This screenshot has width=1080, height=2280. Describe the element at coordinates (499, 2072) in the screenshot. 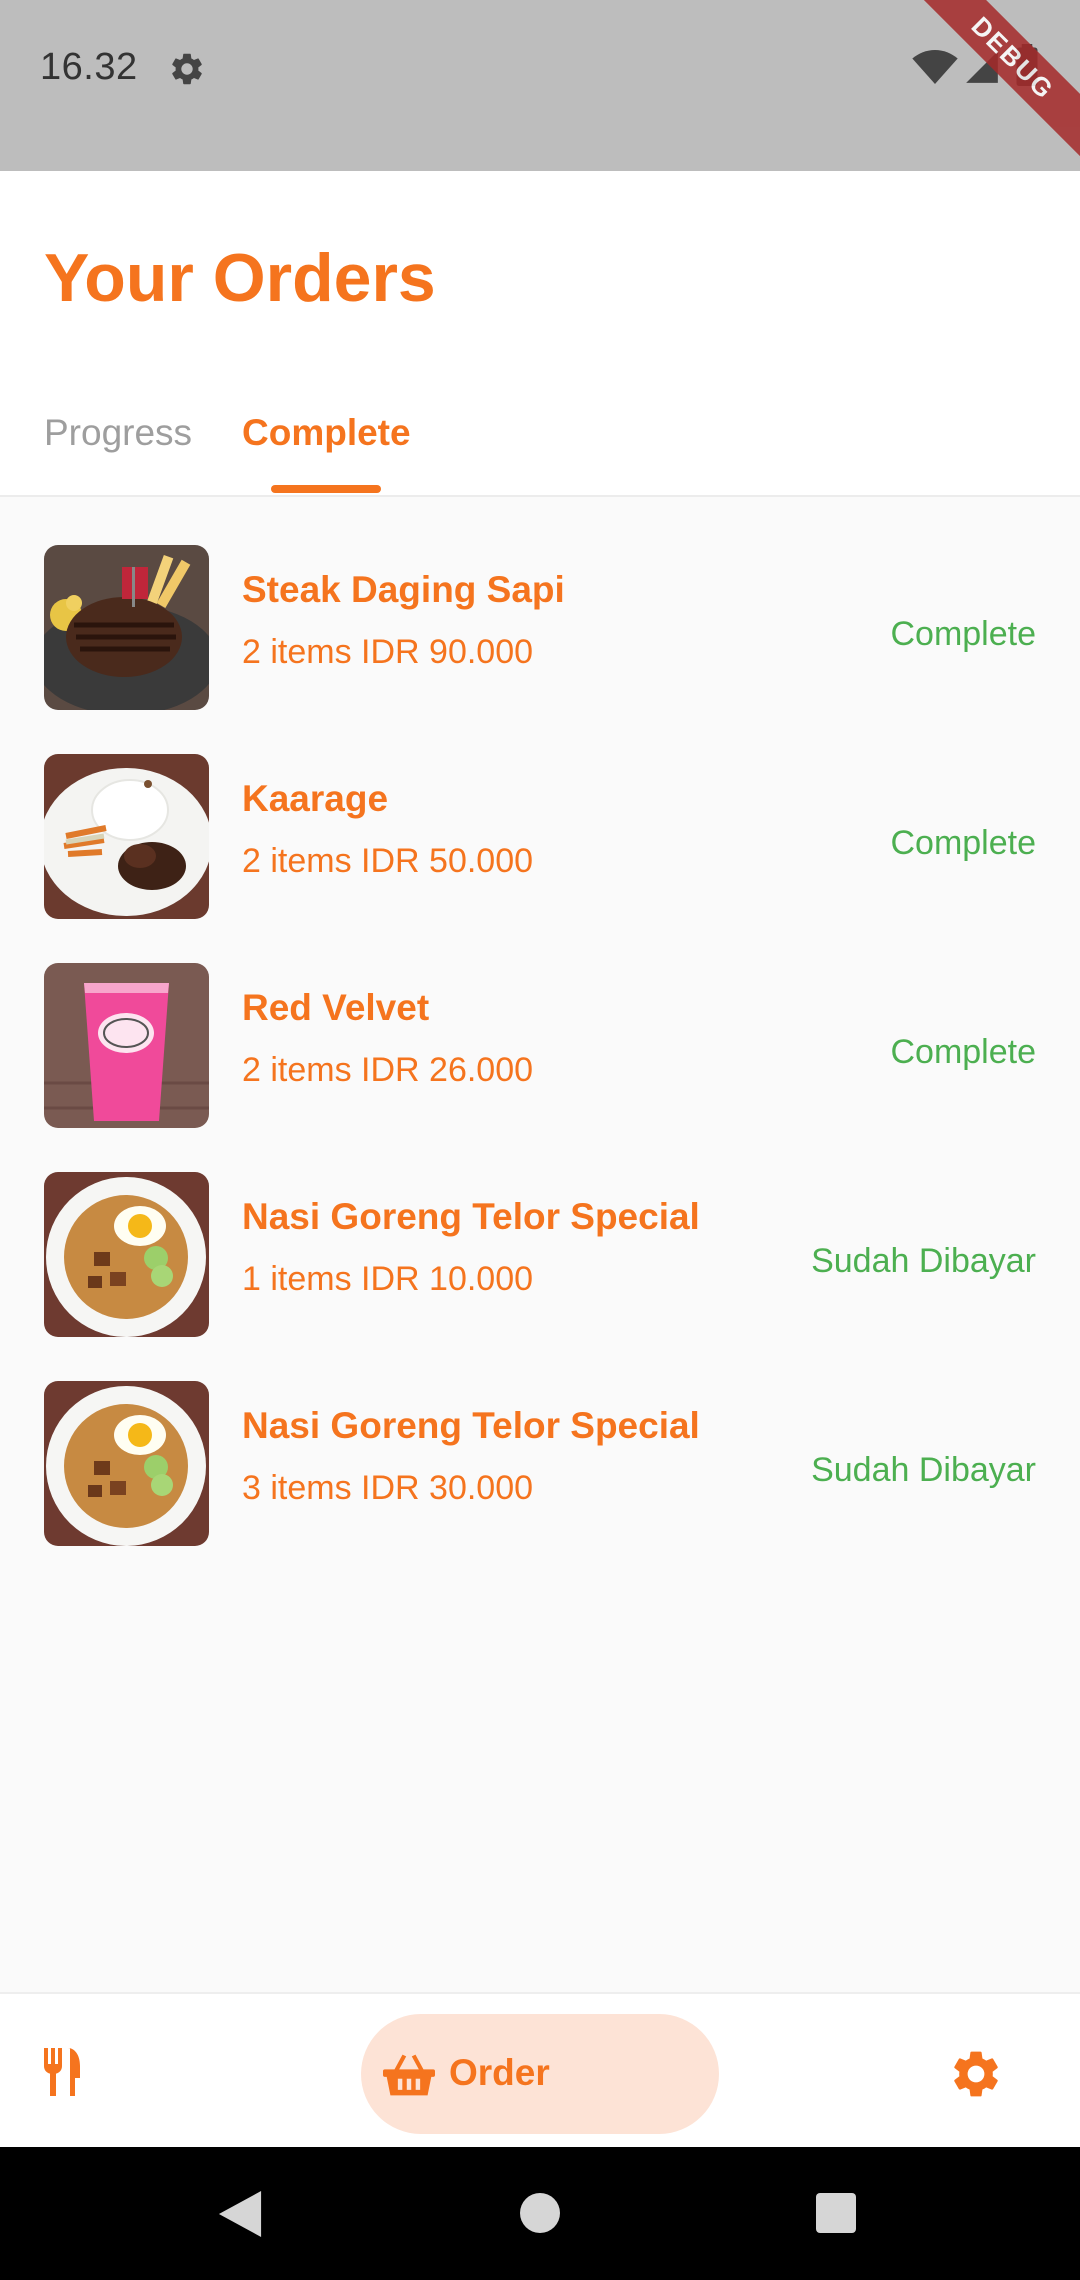

I see `nav-order-label: Order` at that location.